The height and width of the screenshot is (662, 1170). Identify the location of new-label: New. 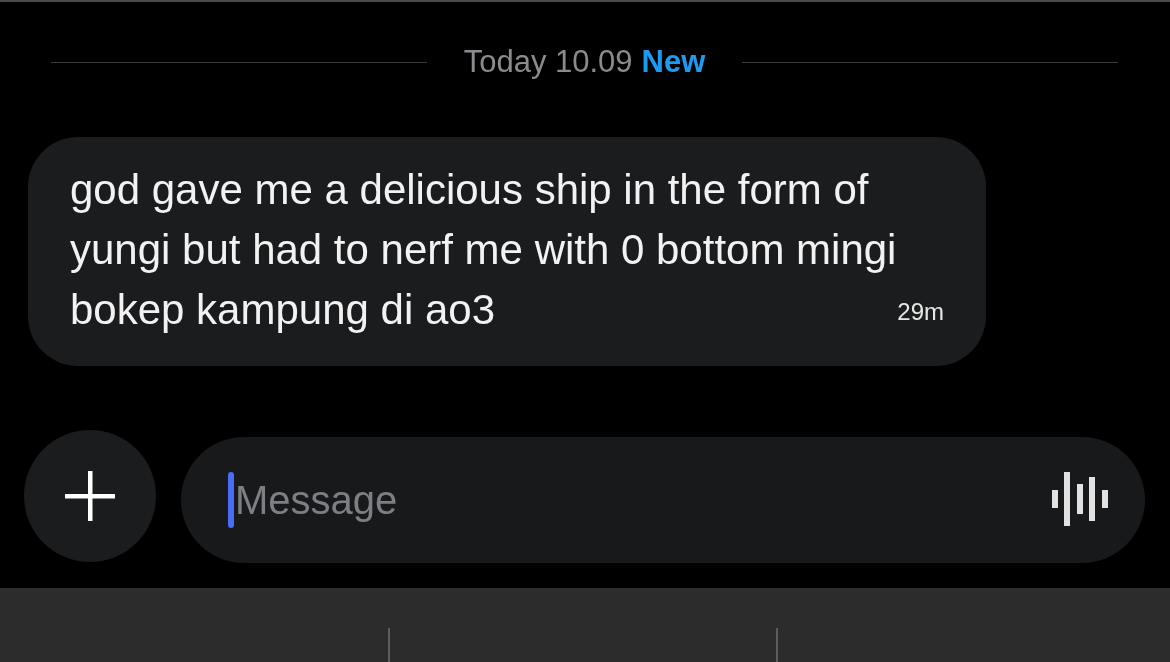
(673, 62).